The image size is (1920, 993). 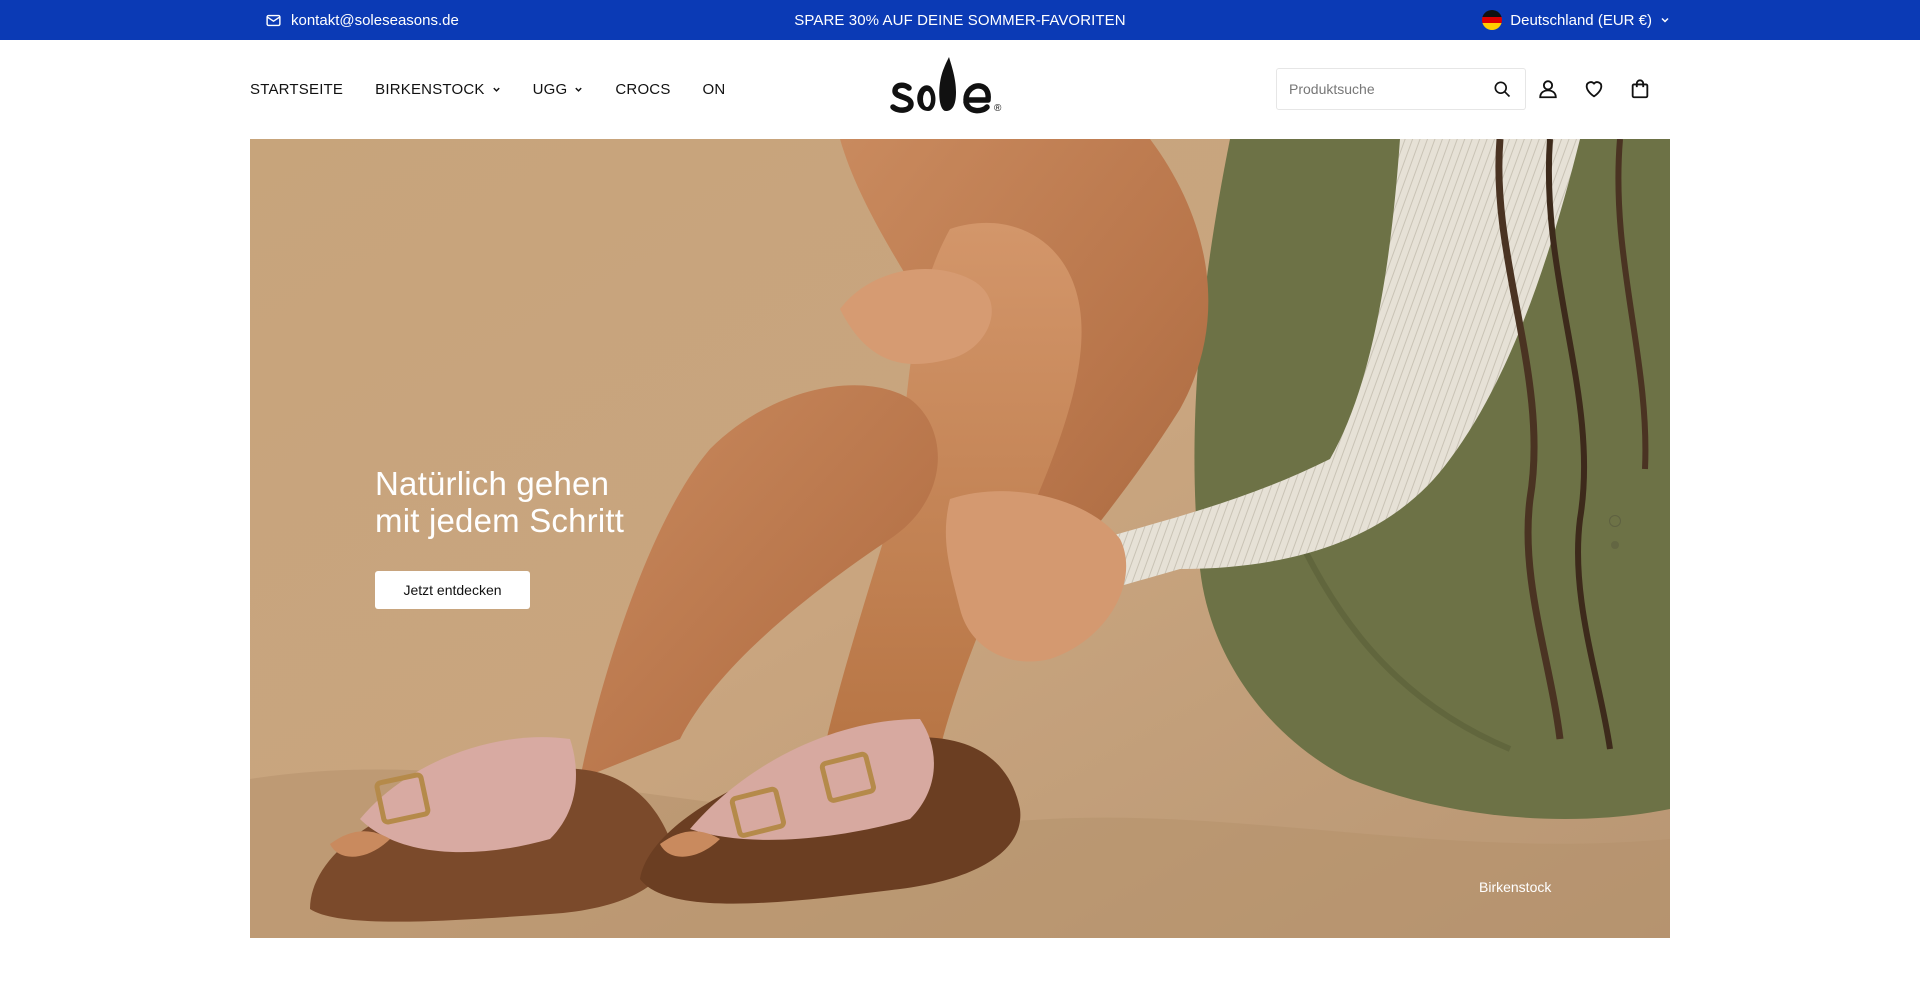 I want to click on logo-registered-mark: ®, so click(x=998, y=108).